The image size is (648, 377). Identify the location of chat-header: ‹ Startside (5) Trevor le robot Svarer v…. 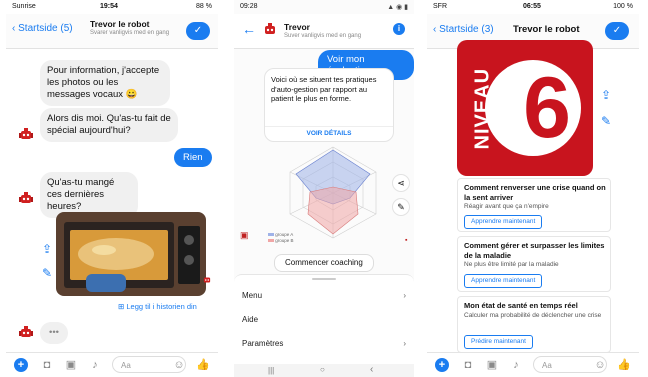
(112, 31).